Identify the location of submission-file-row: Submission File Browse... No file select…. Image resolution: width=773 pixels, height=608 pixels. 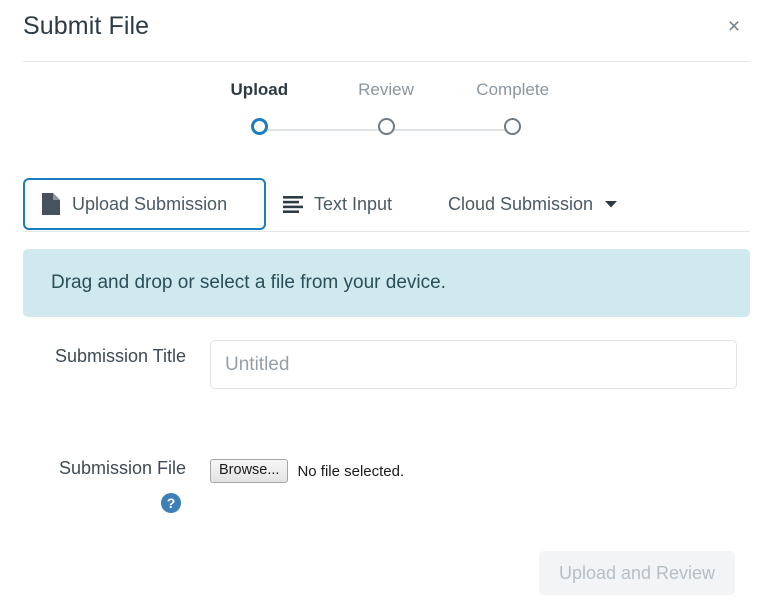
(386, 468).